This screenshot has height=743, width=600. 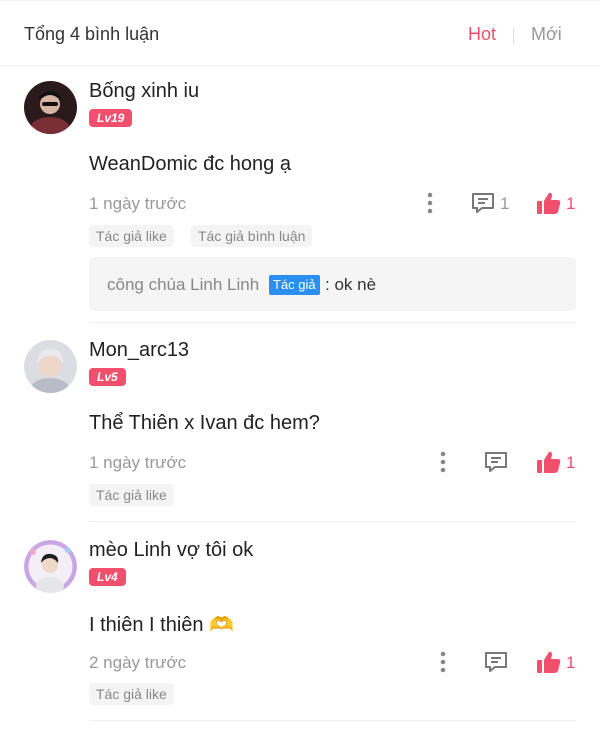 What do you see at coordinates (482, 34) in the screenshot?
I see `tab-hot: Hot` at bounding box center [482, 34].